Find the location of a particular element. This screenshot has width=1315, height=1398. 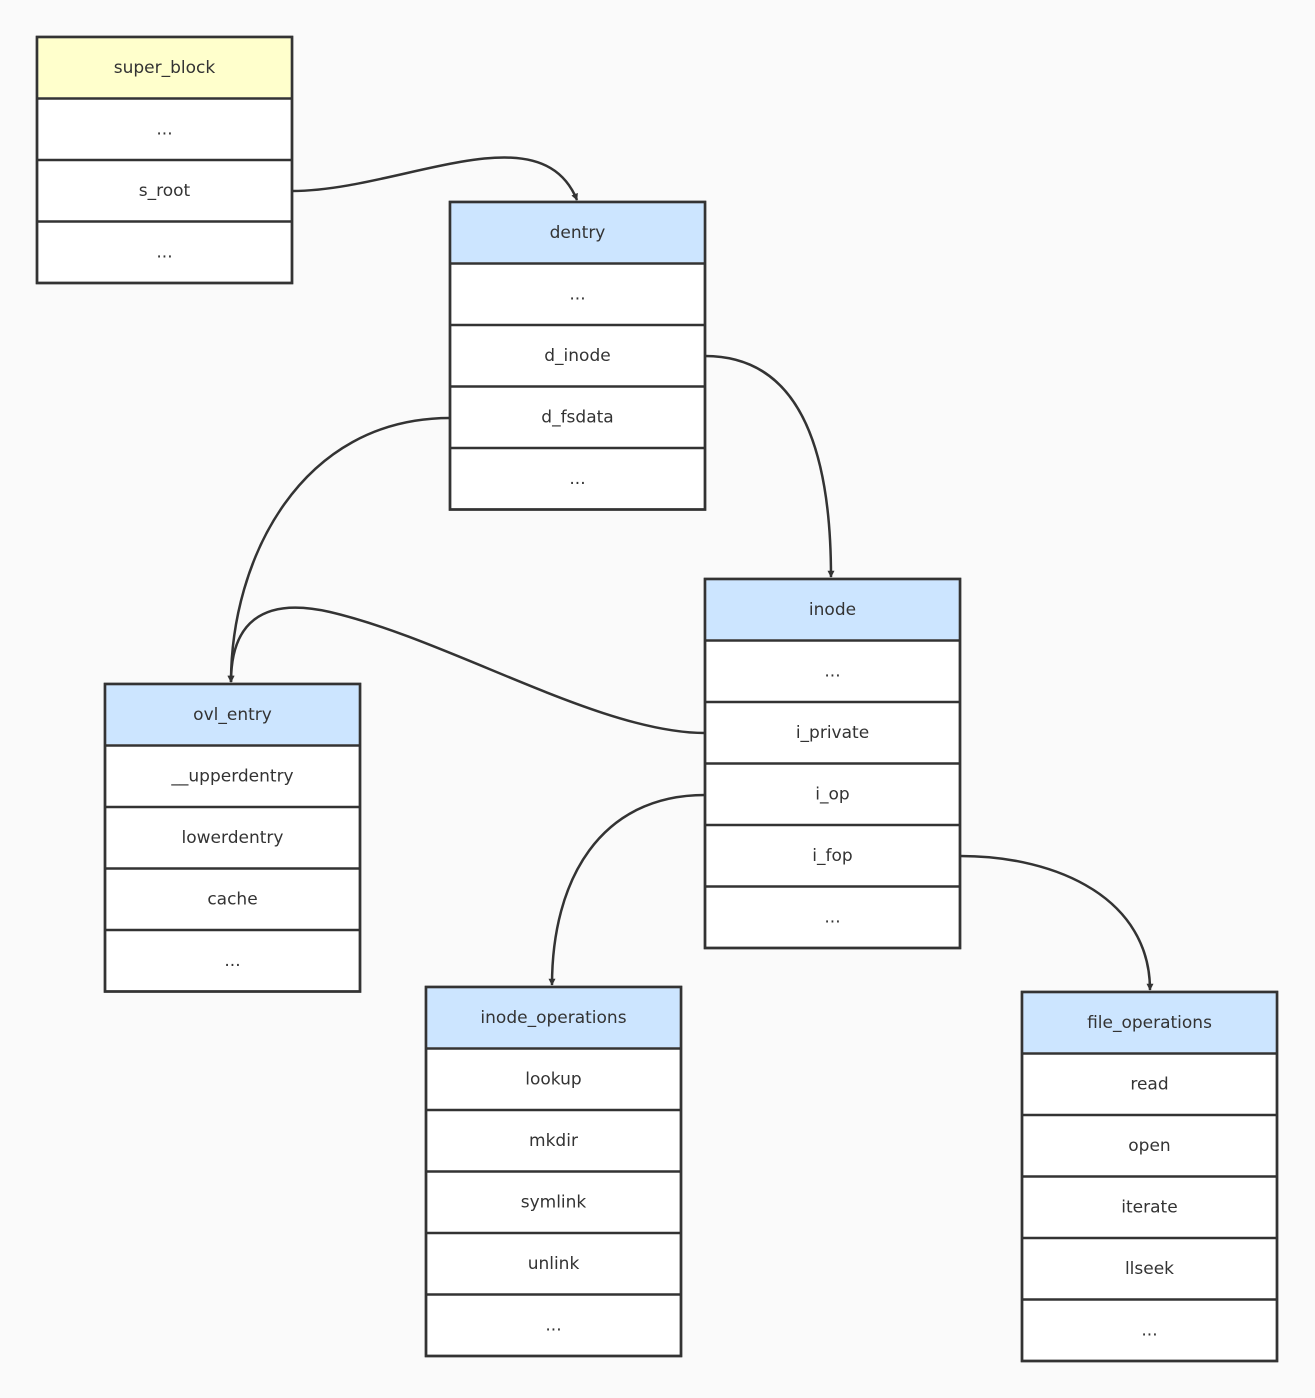

struct-field: lowerdentry is located at coordinates (233, 838).